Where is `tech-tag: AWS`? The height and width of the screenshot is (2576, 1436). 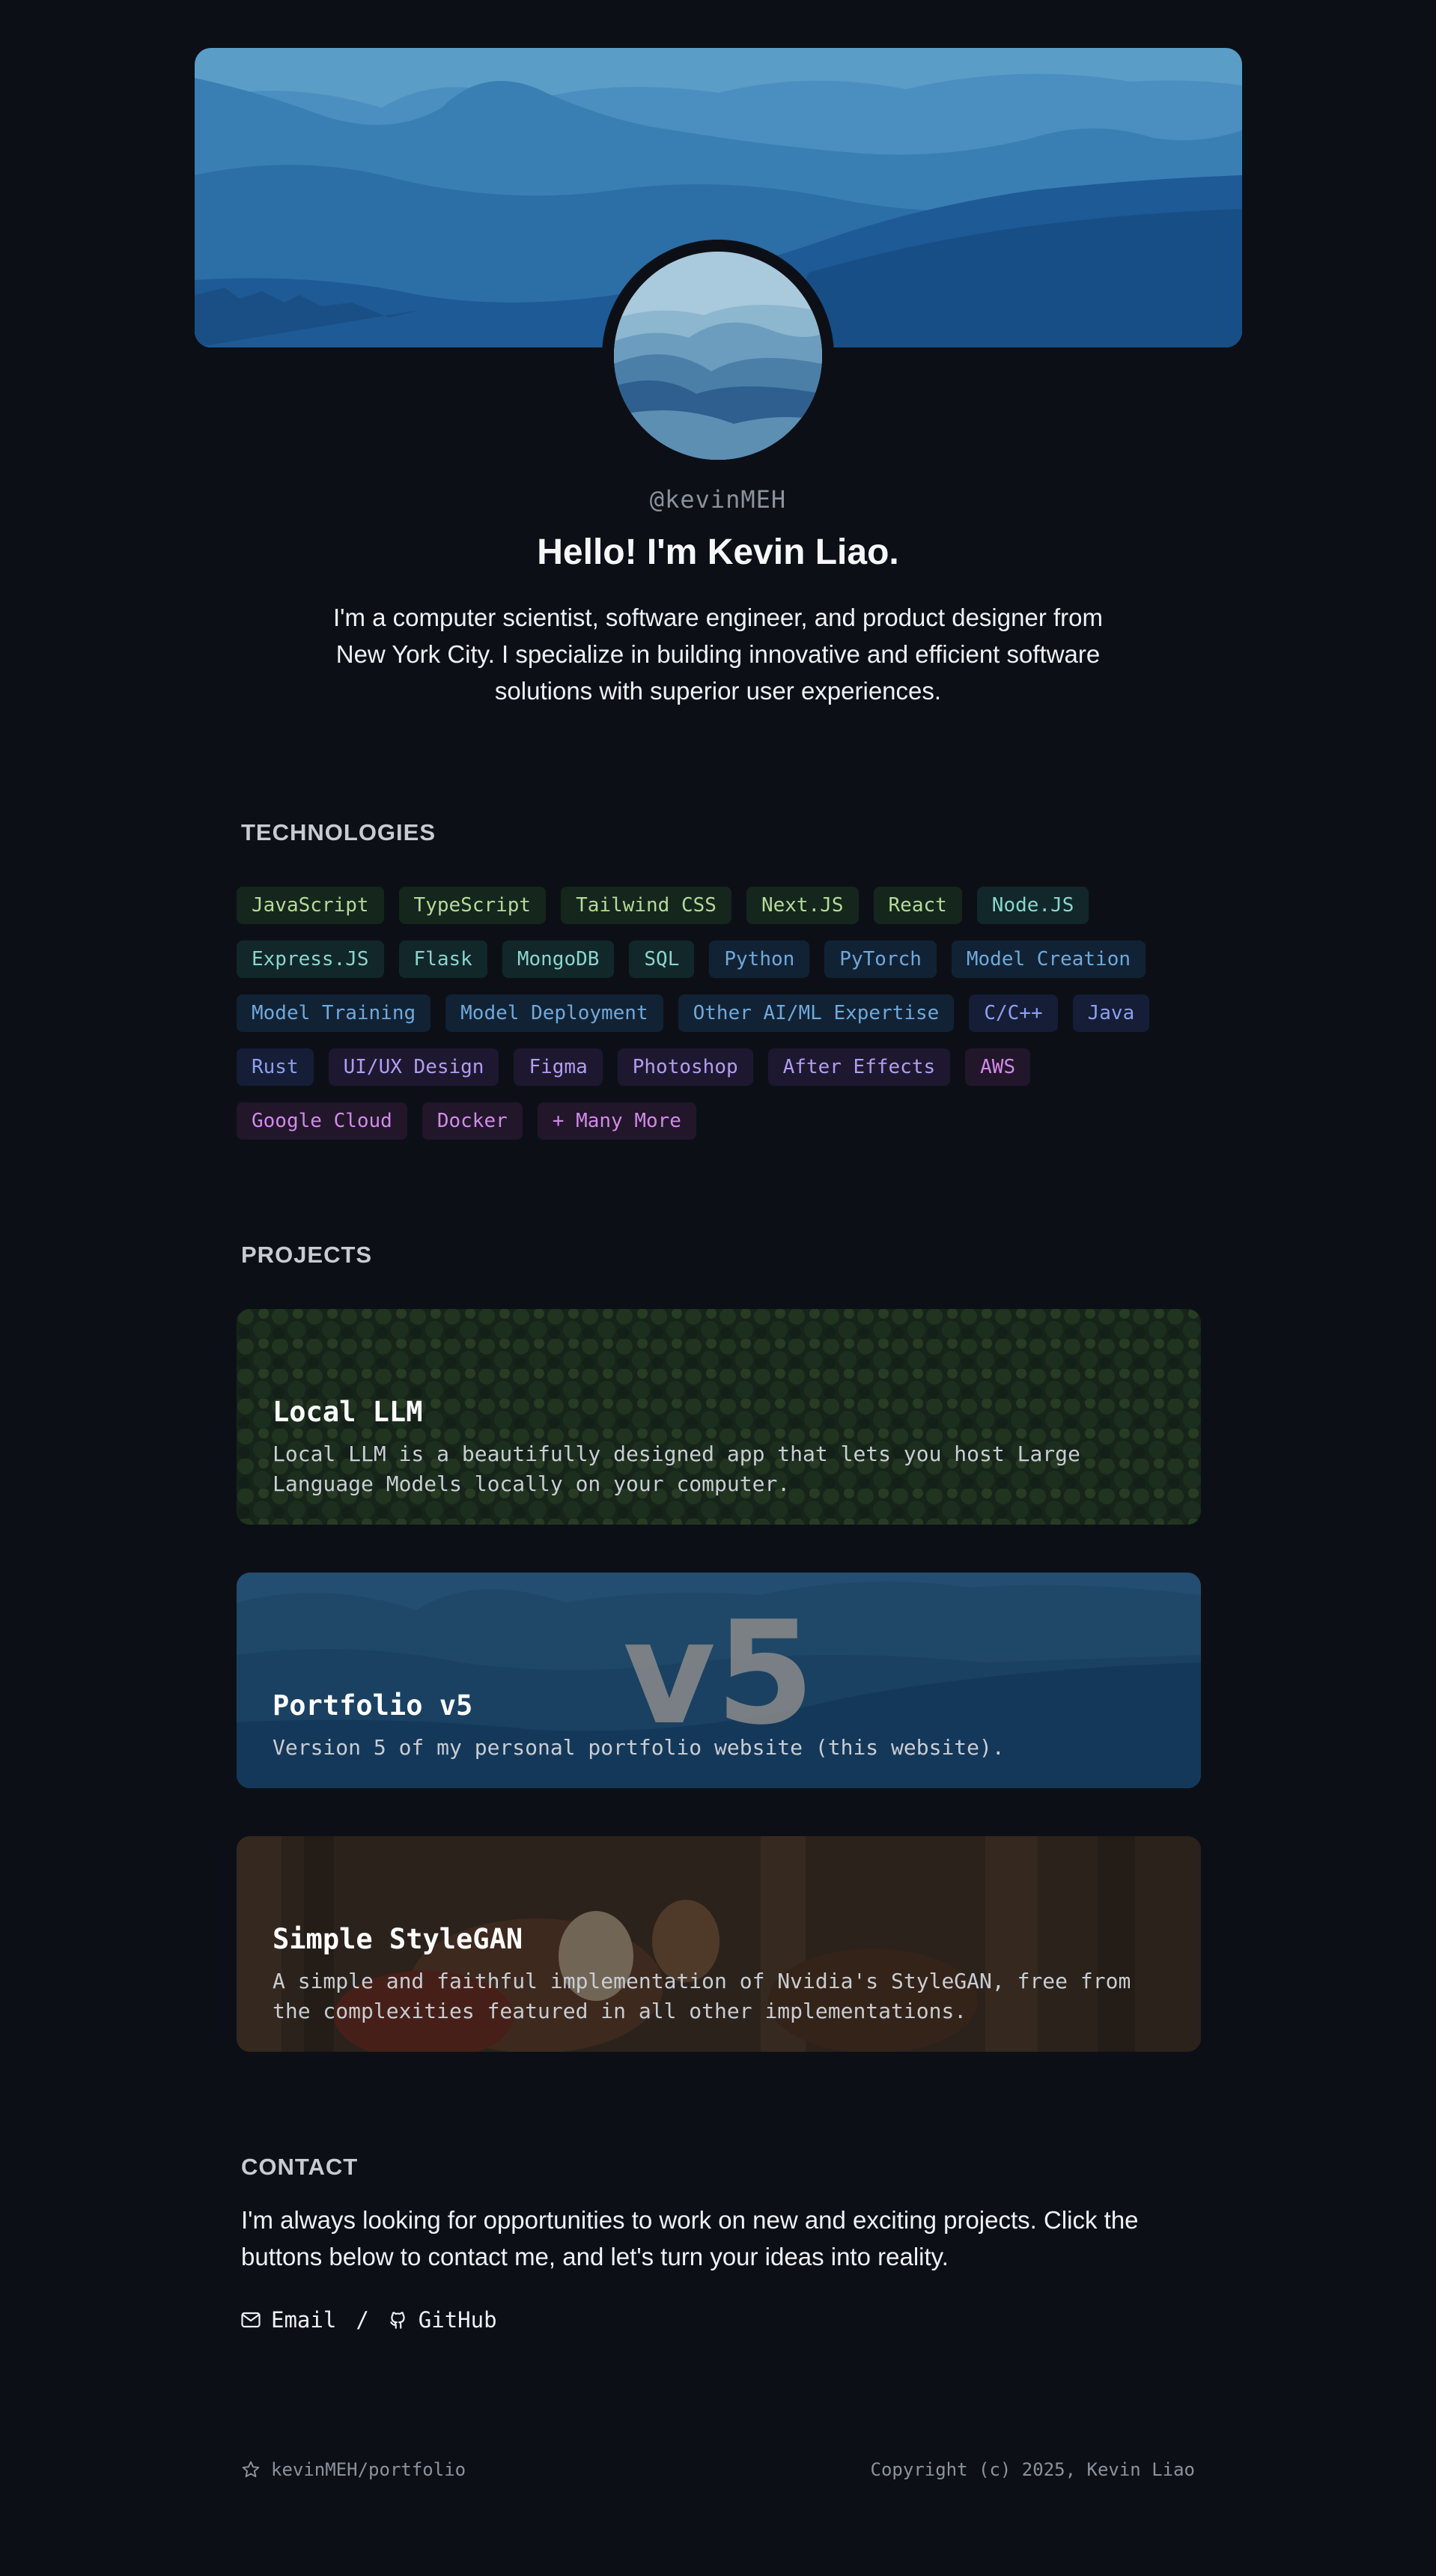
tech-tag: AWS is located at coordinates (998, 1067).